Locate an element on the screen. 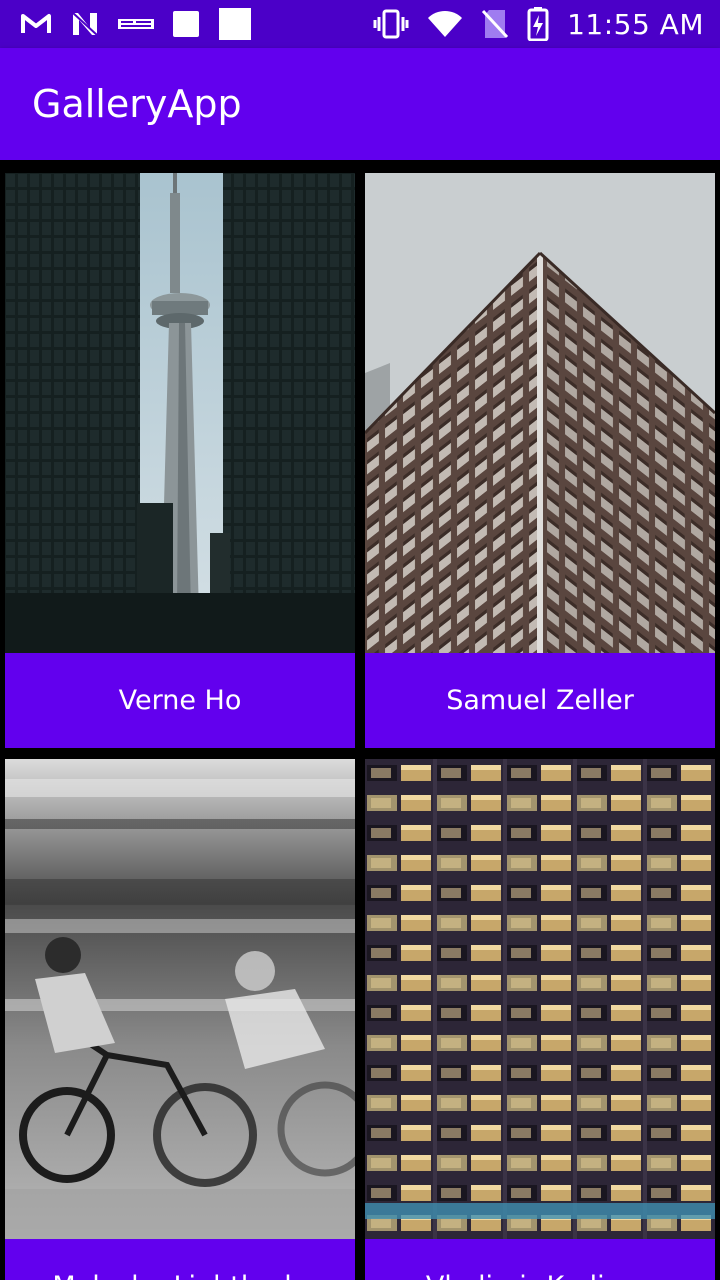 The image size is (720, 1280). news-icon is located at coordinates (136, 24).